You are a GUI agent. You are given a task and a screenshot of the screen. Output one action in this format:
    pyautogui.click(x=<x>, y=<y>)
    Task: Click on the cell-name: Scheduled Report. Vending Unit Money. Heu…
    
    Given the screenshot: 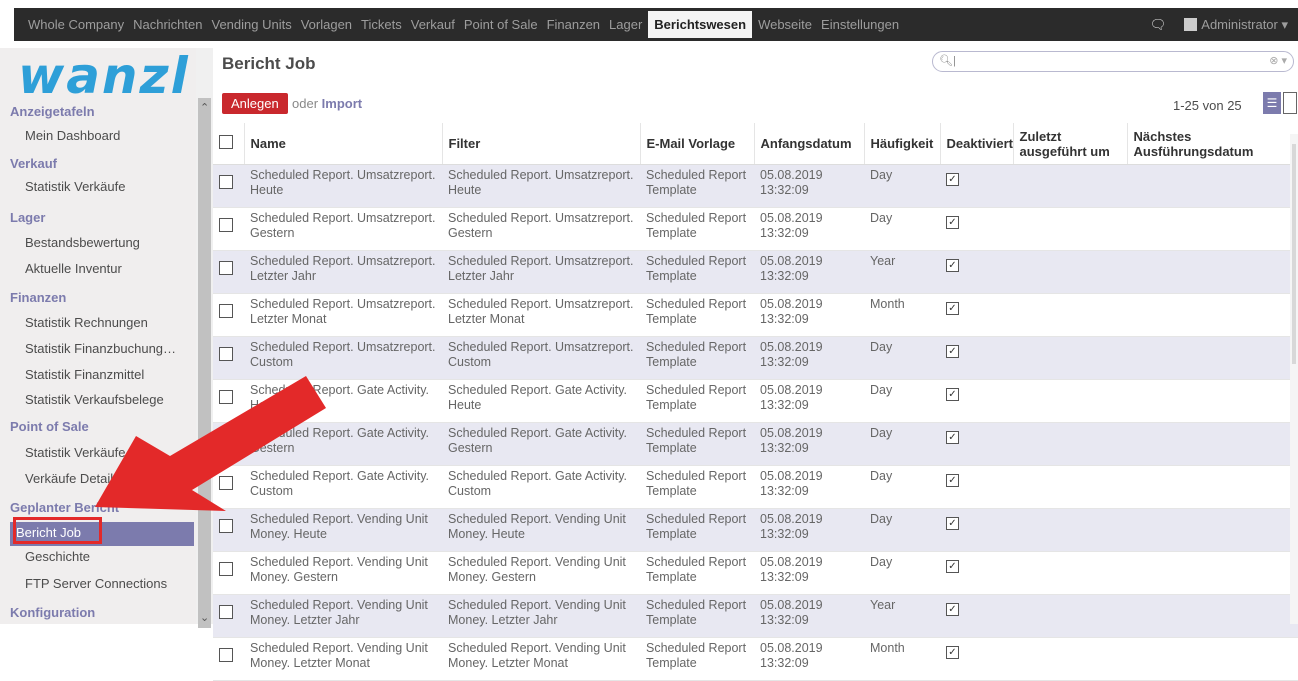 What is the action you would take?
    pyautogui.click(x=343, y=530)
    